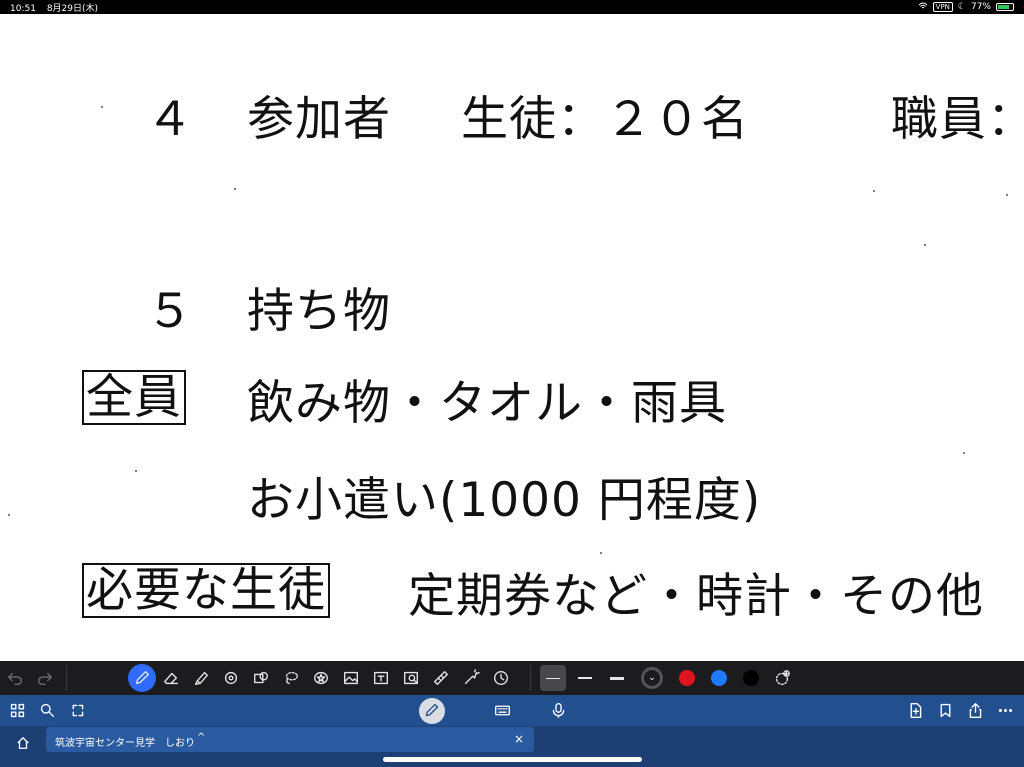 The image size is (1024, 767). What do you see at coordinates (17, 711) in the screenshot?
I see `grid-icon` at bounding box center [17, 711].